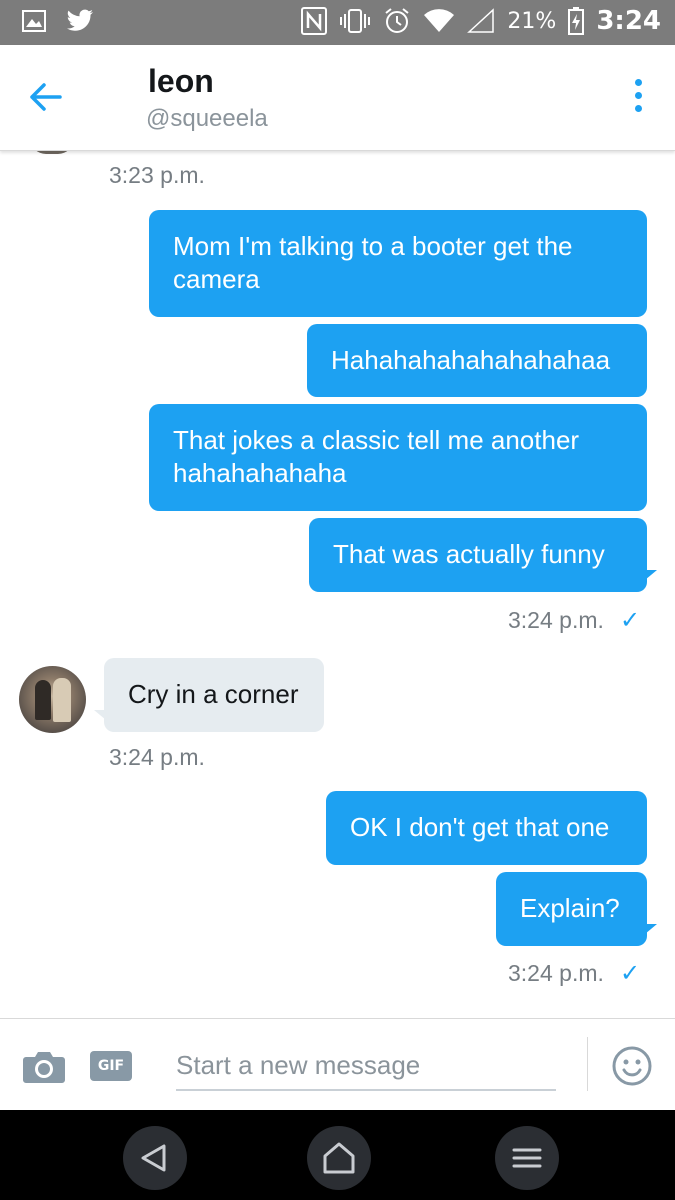 The image size is (675, 1200). I want to click on nav-home-button, so click(339, 1158).